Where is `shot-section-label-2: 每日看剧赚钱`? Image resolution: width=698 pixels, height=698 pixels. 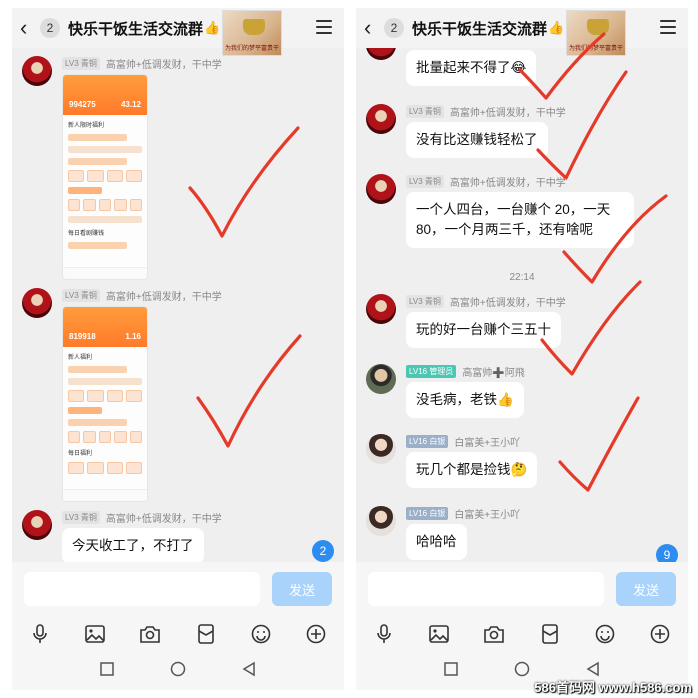 shot-section-label-2: 每日看剧赚钱 is located at coordinates (86, 234).